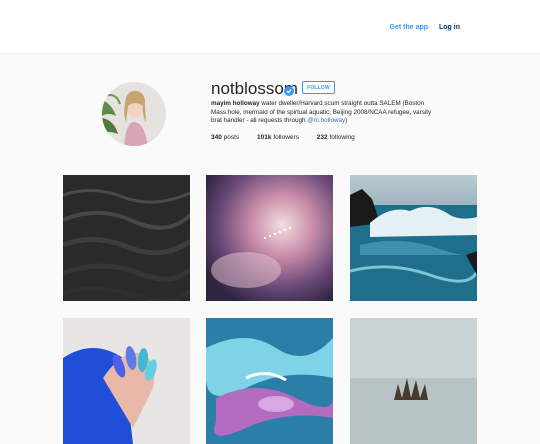 The image size is (540, 444). What do you see at coordinates (346, 121) in the screenshot?
I see `bio-end: )` at bounding box center [346, 121].